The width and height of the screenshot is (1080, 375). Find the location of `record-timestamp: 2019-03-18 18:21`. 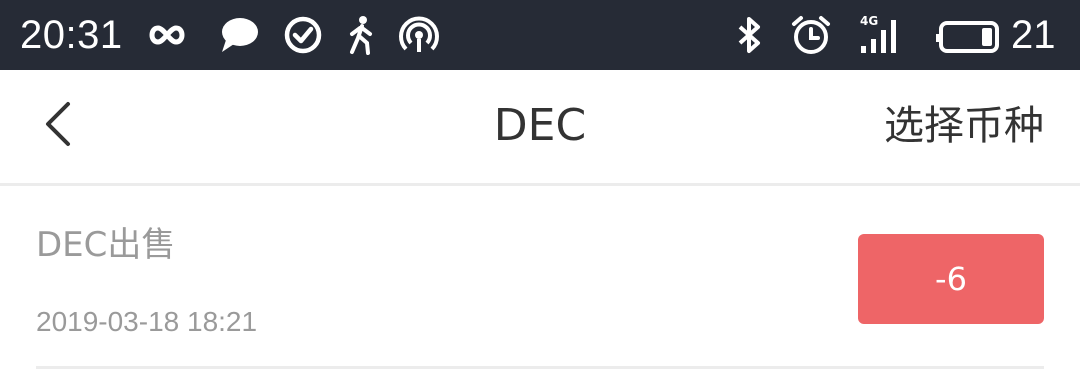

record-timestamp: 2019-03-18 18:21 is located at coordinates (147, 321).